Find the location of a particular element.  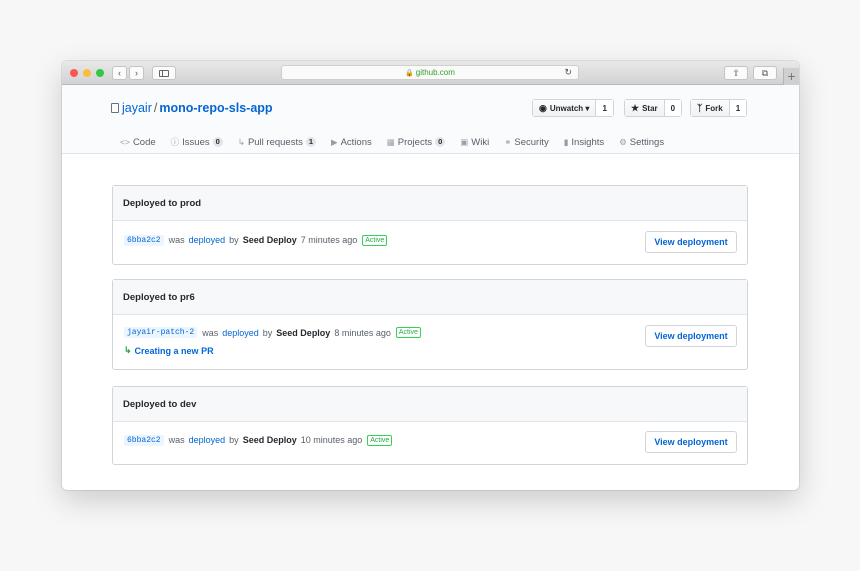

book-icon: ▣ is located at coordinates (464, 141).